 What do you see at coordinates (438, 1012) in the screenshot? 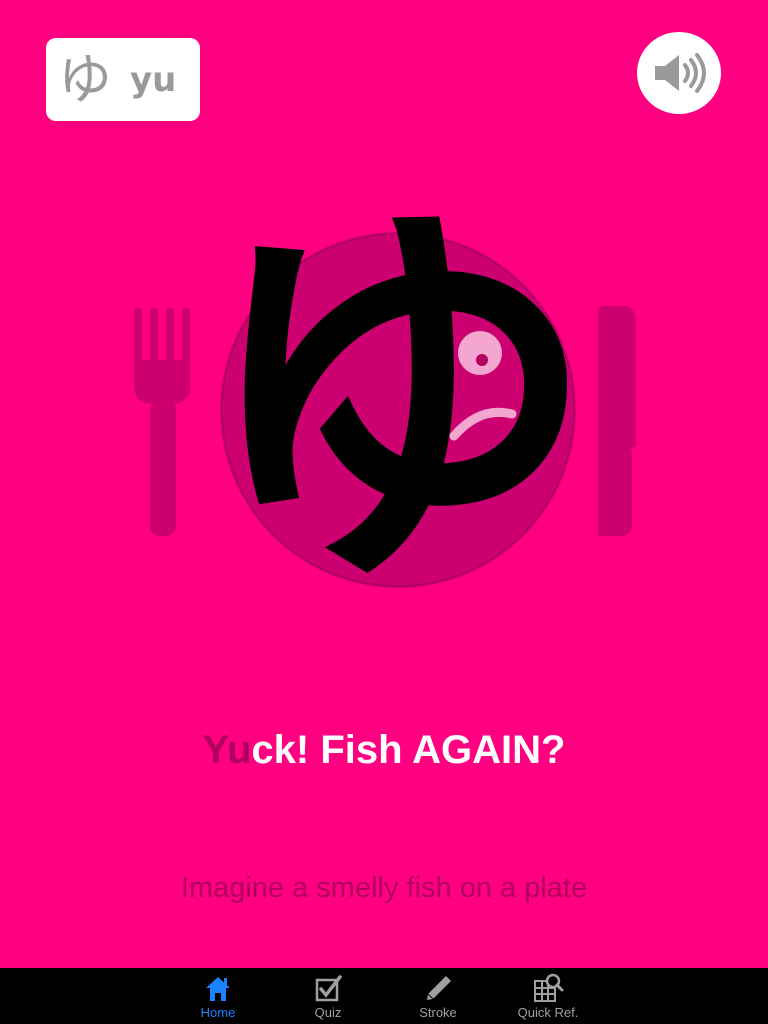
I see `tab-stroke-label: Stroke` at bounding box center [438, 1012].